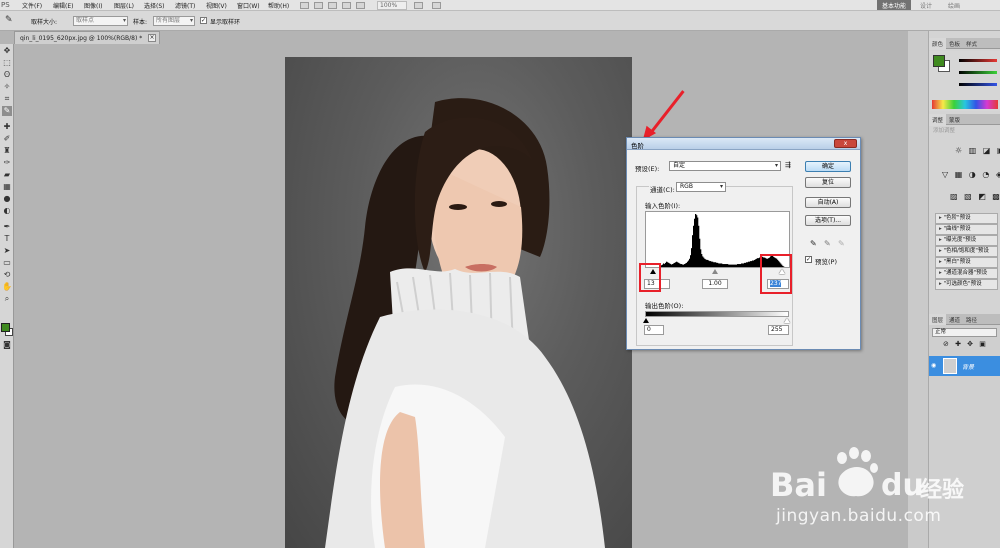  I want to click on preset-exposure: "曝光度"预设, so click(966, 240).